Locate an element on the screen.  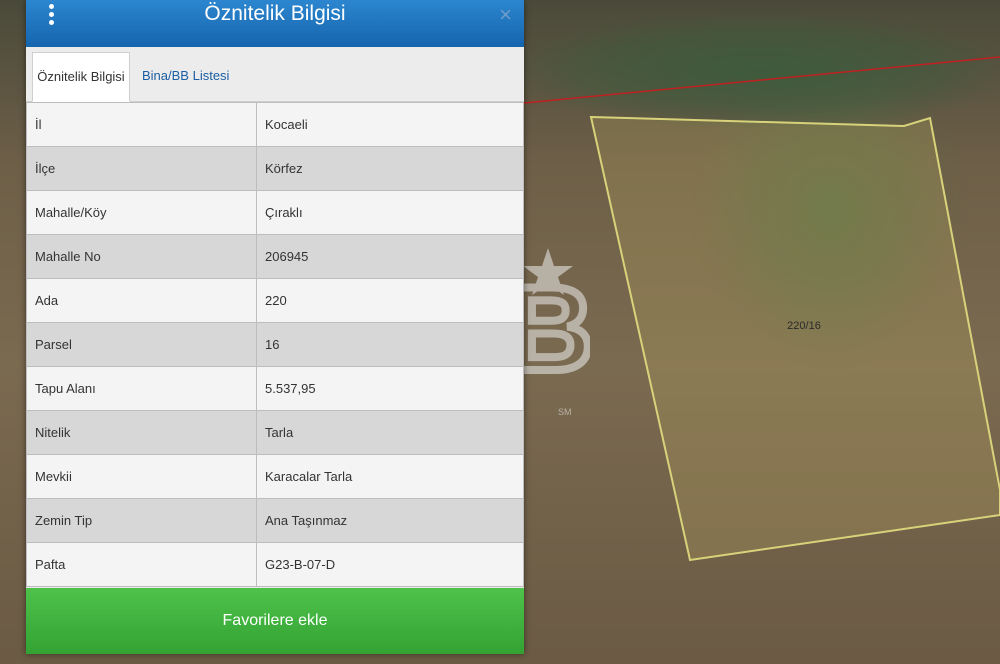
row-key: Nitelik is located at coordinates (141, 432).